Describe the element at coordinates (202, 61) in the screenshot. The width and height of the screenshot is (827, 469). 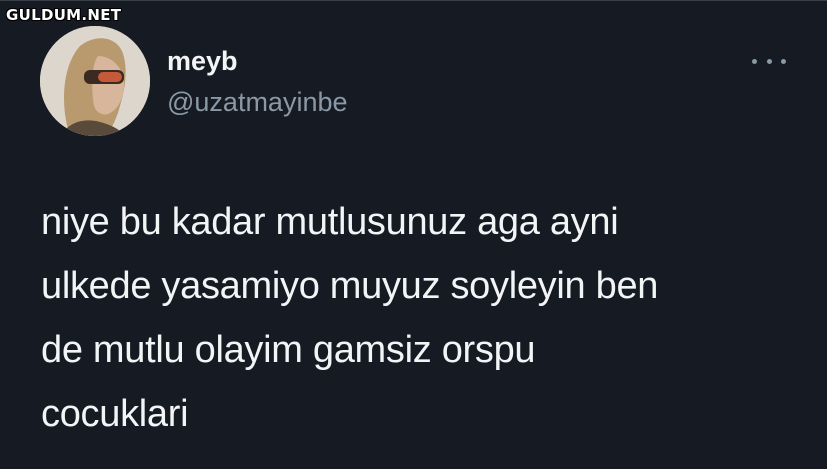
I see `author-display-name: meyb` at that location.